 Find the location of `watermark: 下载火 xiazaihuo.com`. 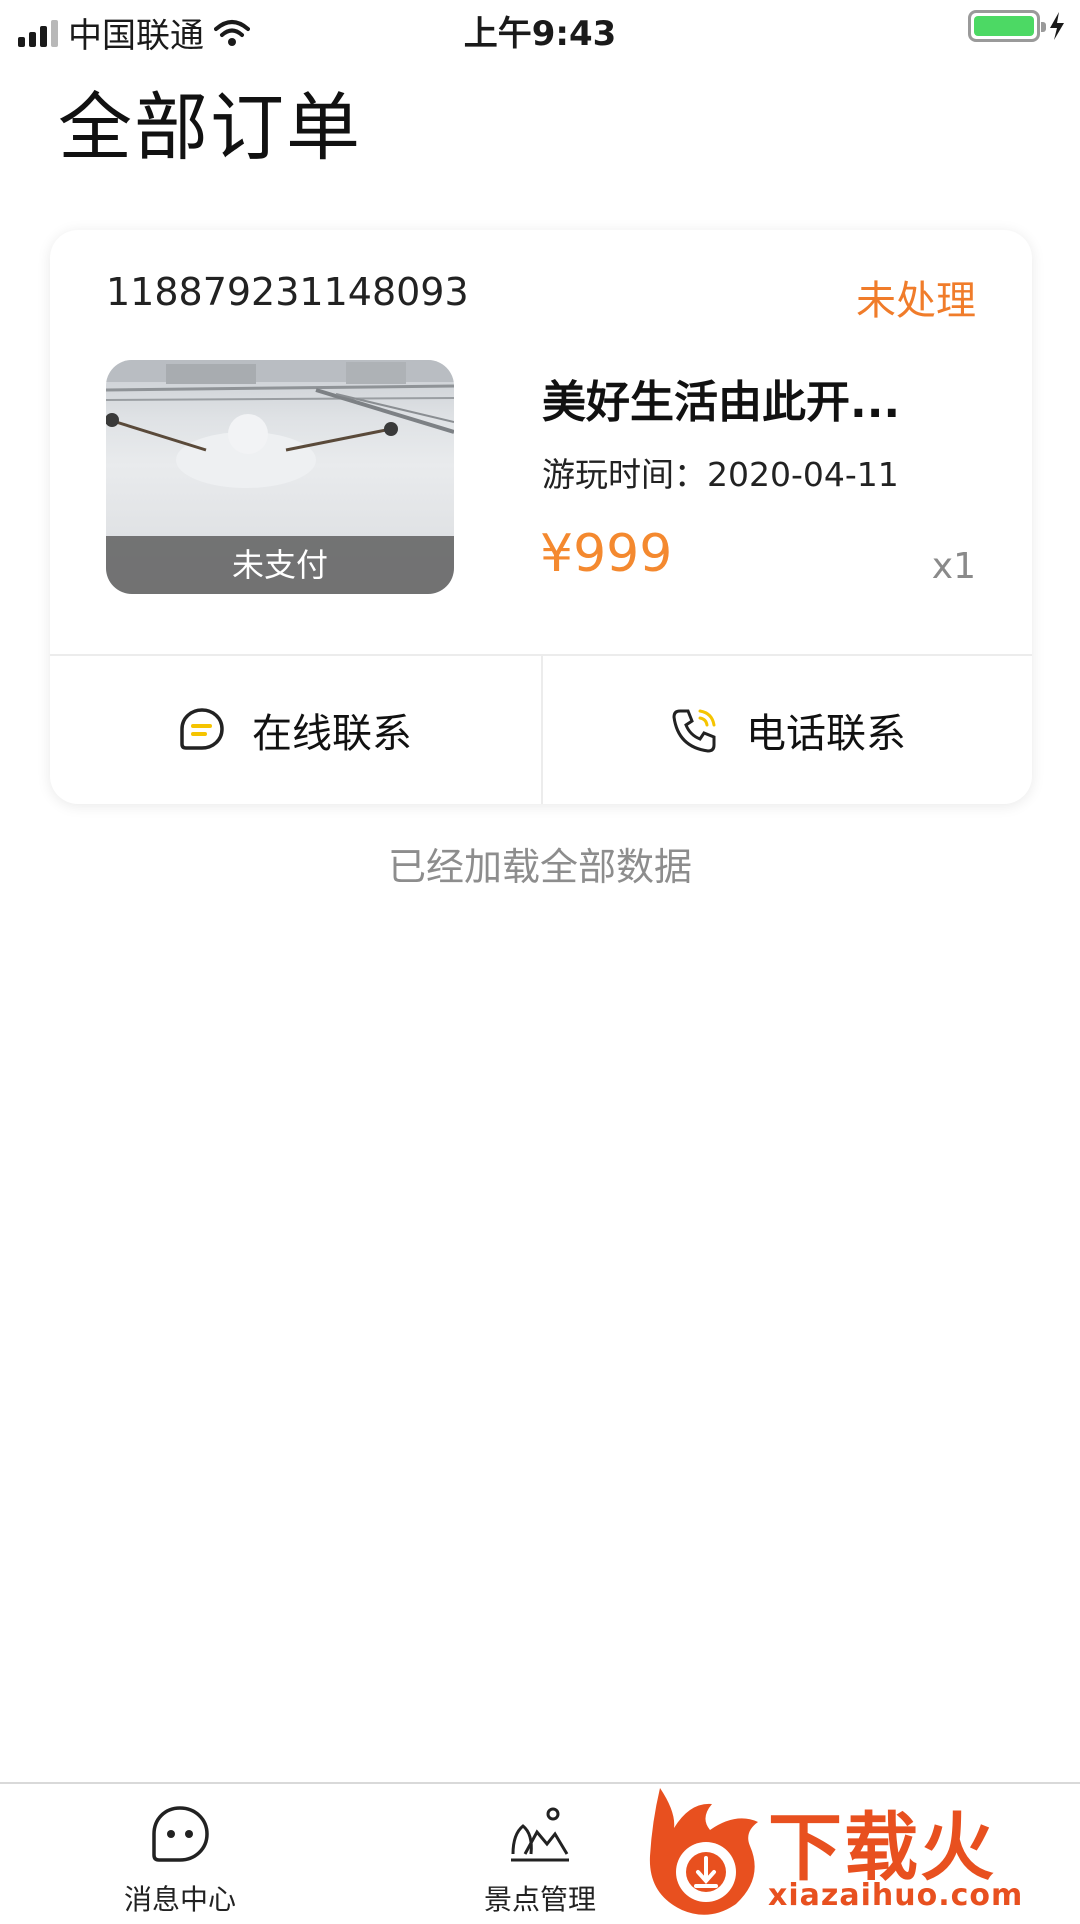

watermark: 下载火 xiazaihuo.com is located at coordinates (860, 1851).